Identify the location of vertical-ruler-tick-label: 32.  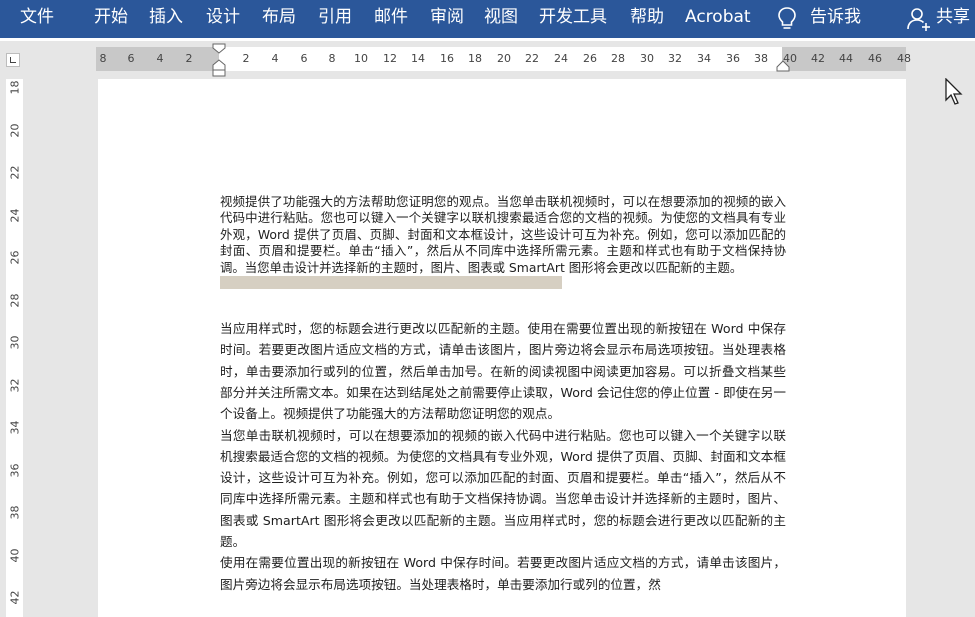
(14, 385).